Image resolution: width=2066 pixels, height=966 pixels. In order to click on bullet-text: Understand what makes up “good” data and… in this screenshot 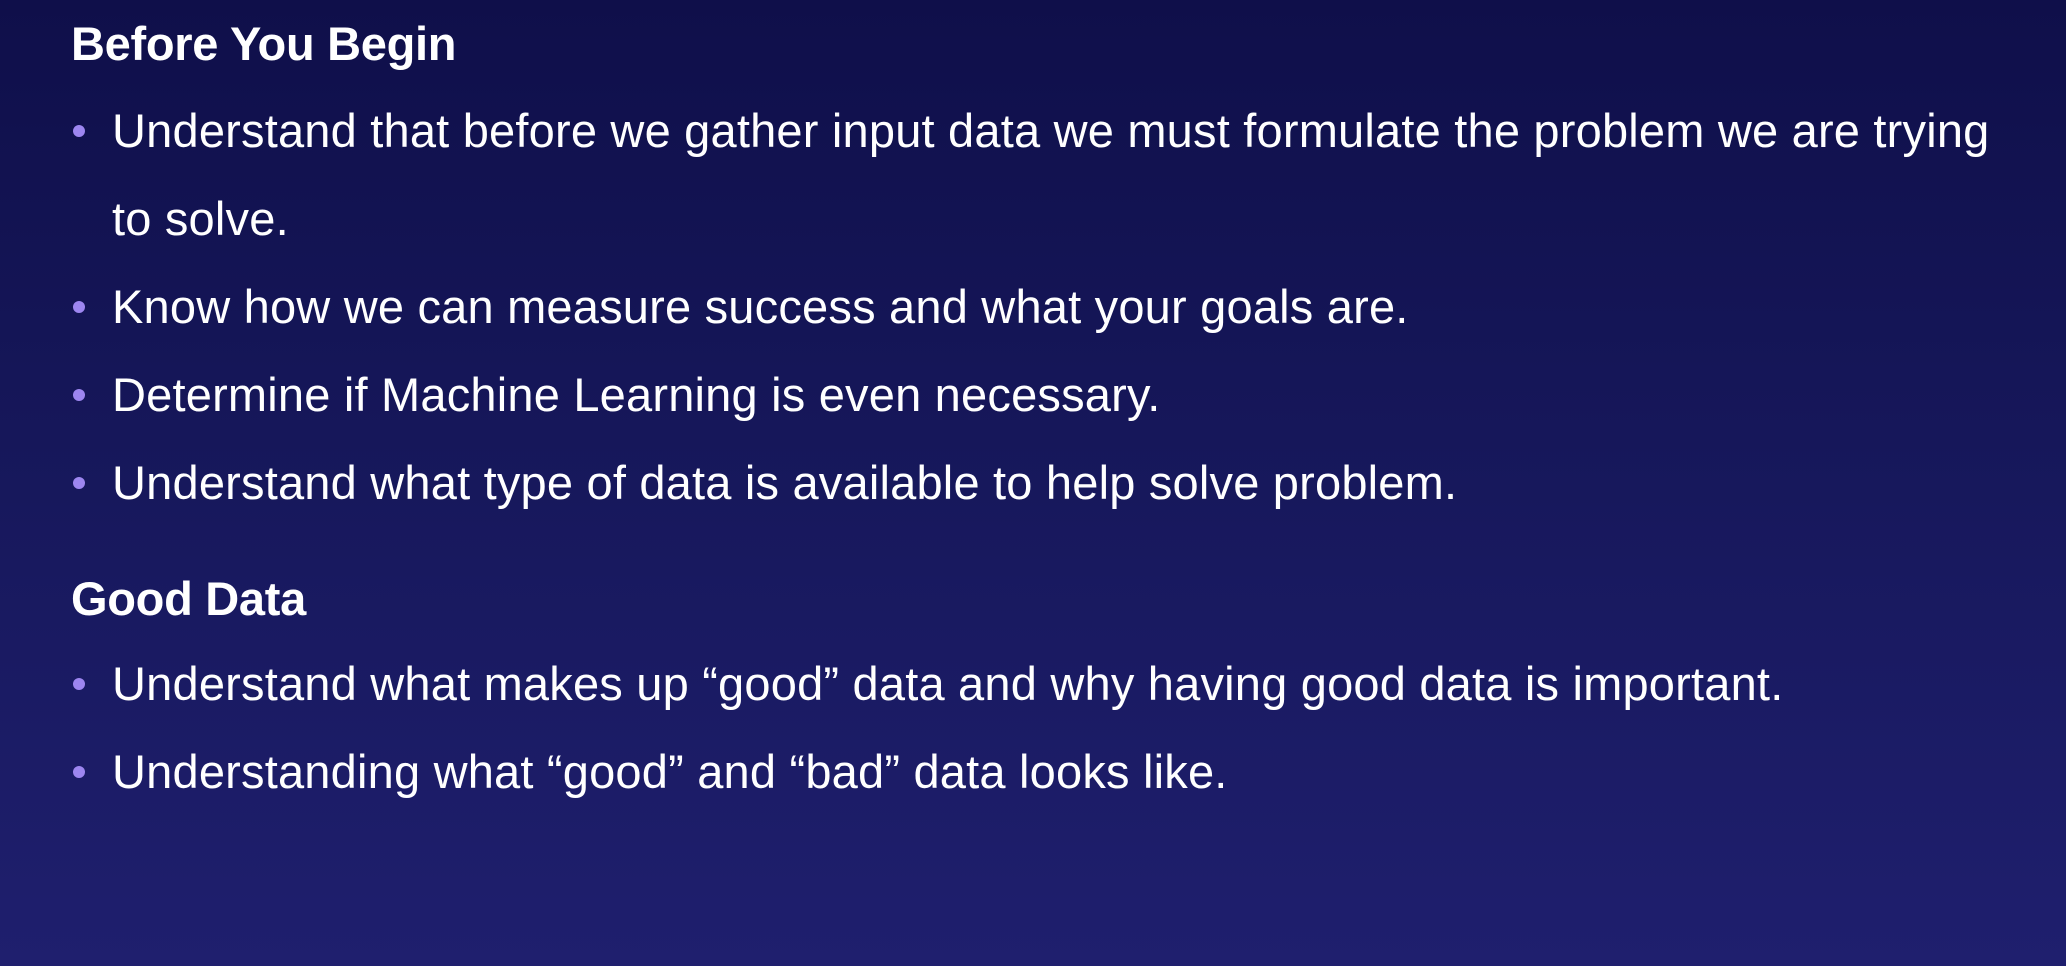, I will do `click(948, 683)`.